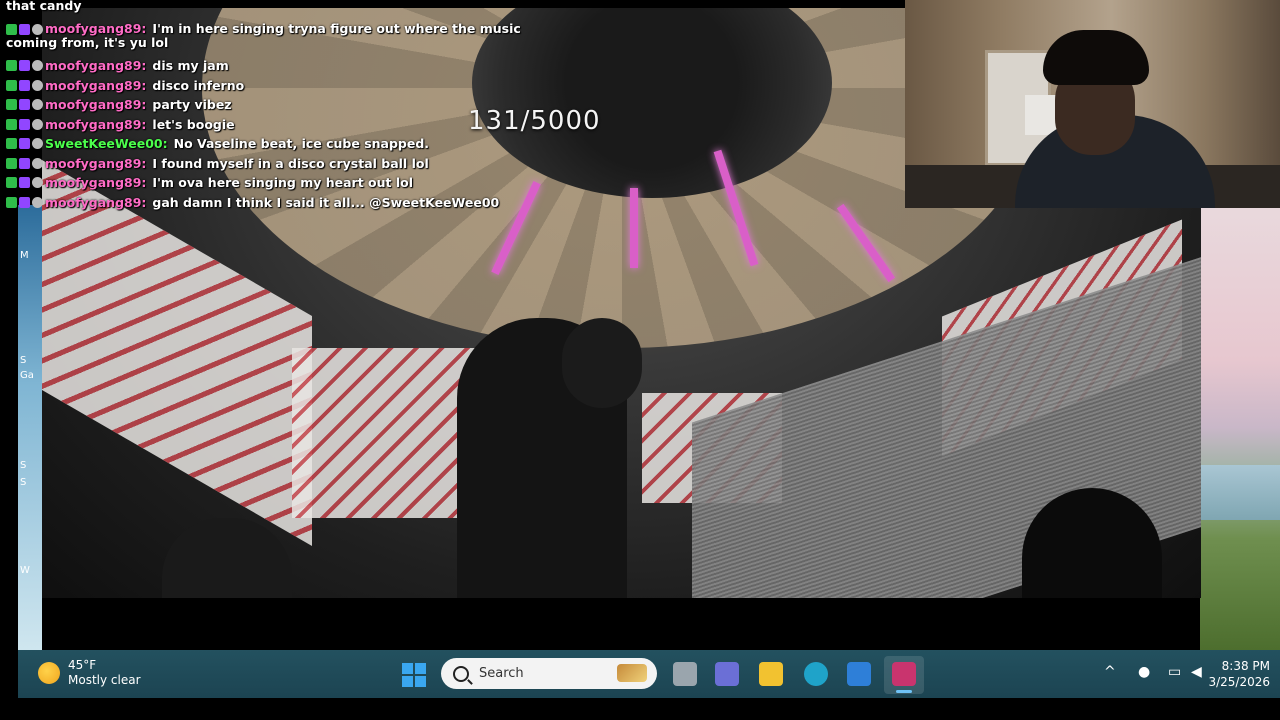 This screenshot has width=1280, height=720. I want to click on pink-light, so click(634, 228).